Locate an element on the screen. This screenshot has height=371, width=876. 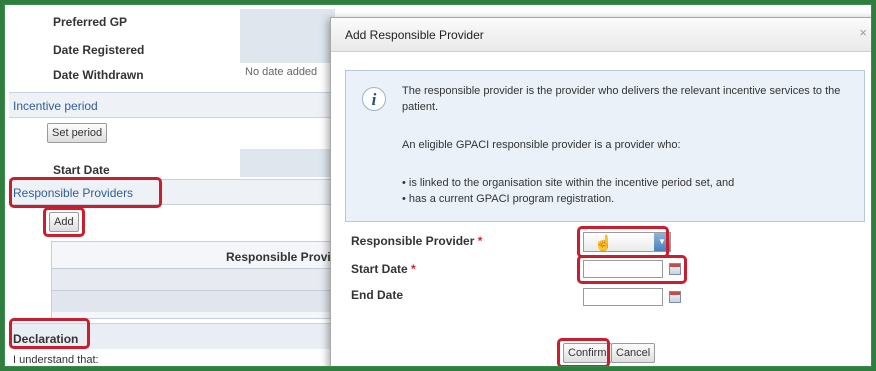
responsible-provider-select: ☝ ▼ is located at coordinates (627, 242).